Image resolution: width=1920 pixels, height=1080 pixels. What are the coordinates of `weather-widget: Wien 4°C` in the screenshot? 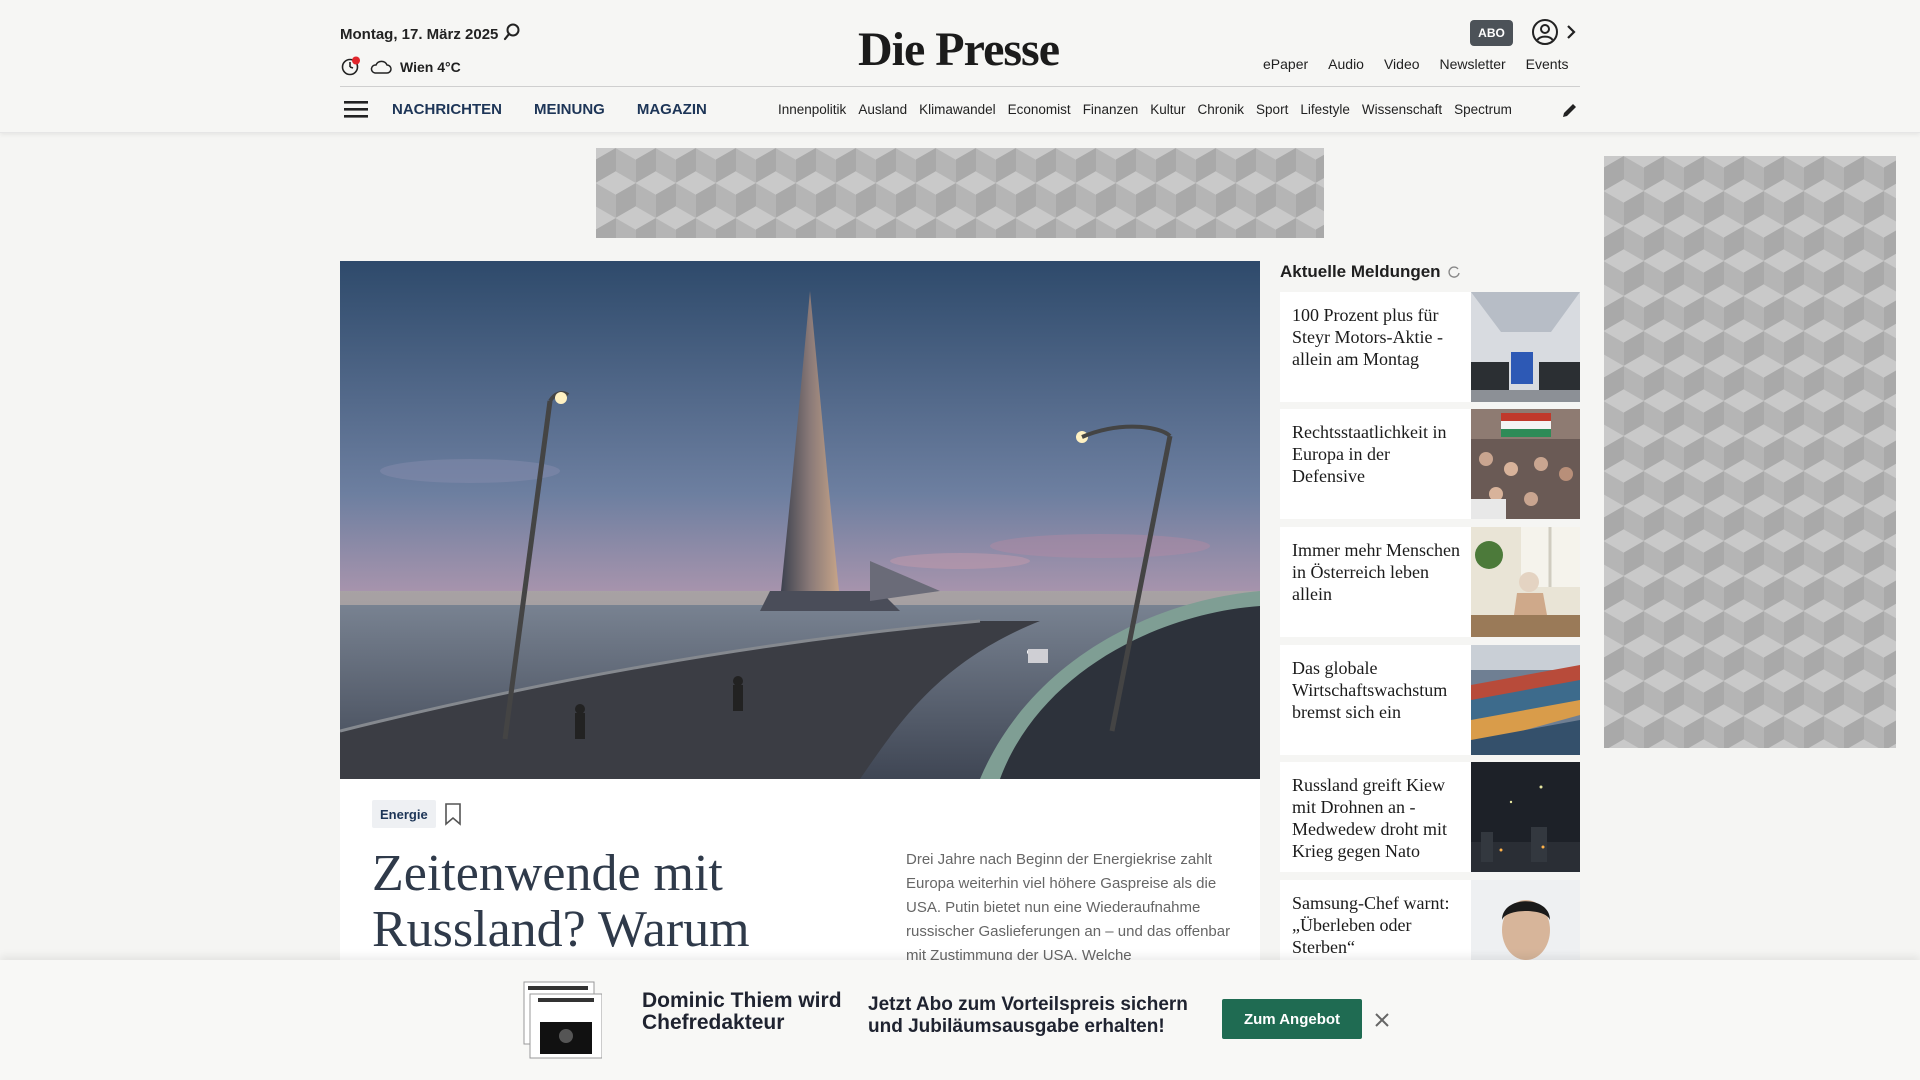 It's located at (400, 67).